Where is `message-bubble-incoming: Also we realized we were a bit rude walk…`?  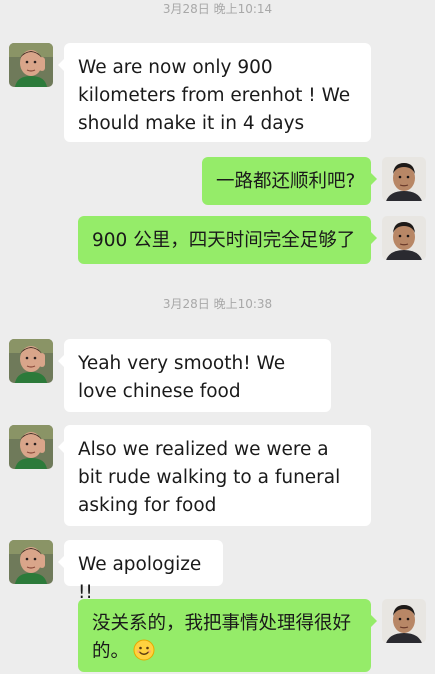 message-bubble-incoming: Also we realized we were a bit rude walk… is located at coordinates (214, 475).